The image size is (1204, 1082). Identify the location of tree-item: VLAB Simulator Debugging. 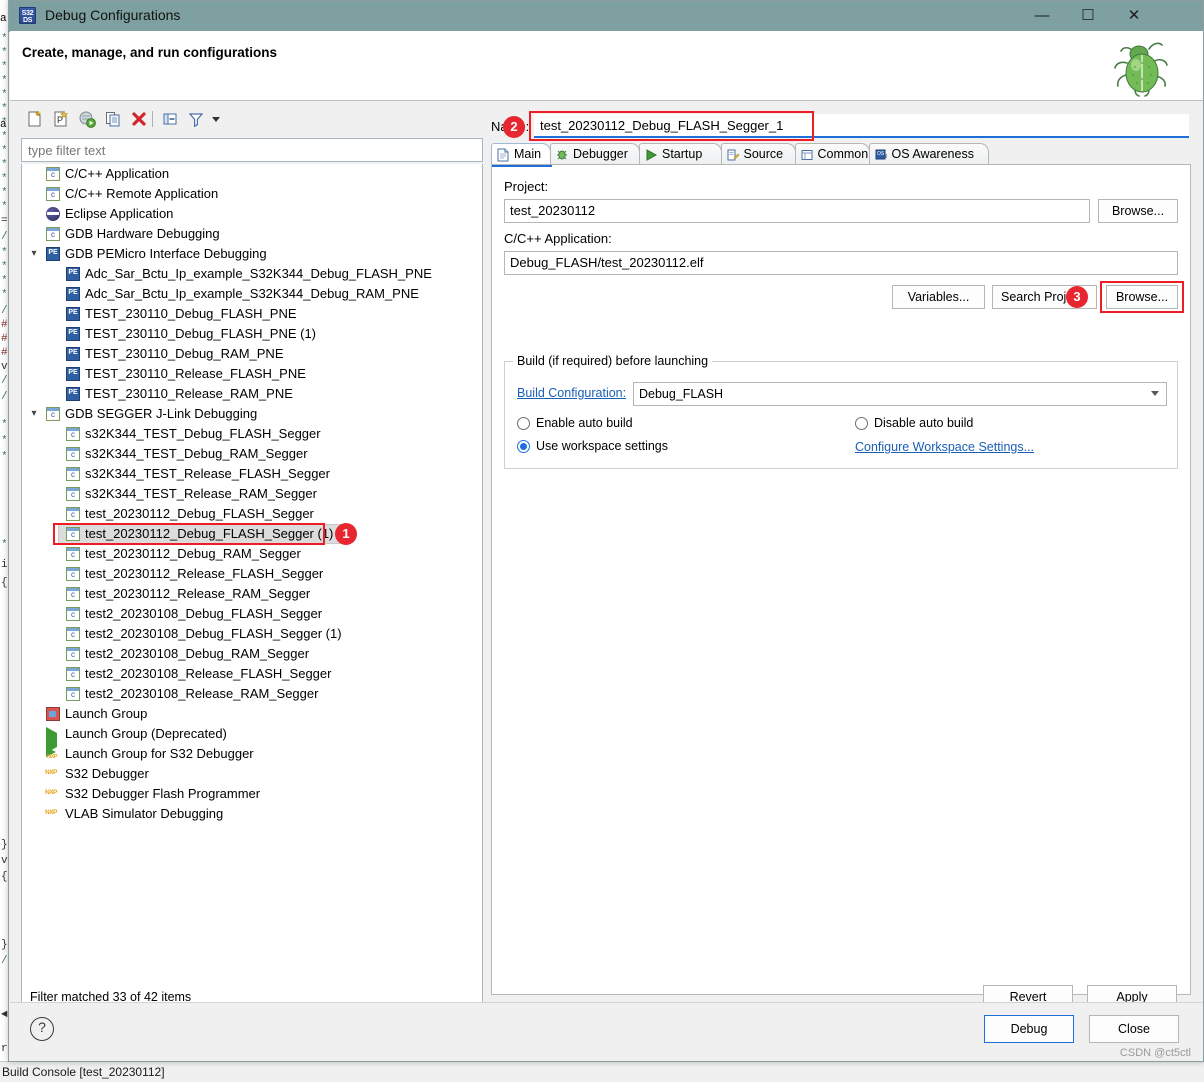
(252, 814).